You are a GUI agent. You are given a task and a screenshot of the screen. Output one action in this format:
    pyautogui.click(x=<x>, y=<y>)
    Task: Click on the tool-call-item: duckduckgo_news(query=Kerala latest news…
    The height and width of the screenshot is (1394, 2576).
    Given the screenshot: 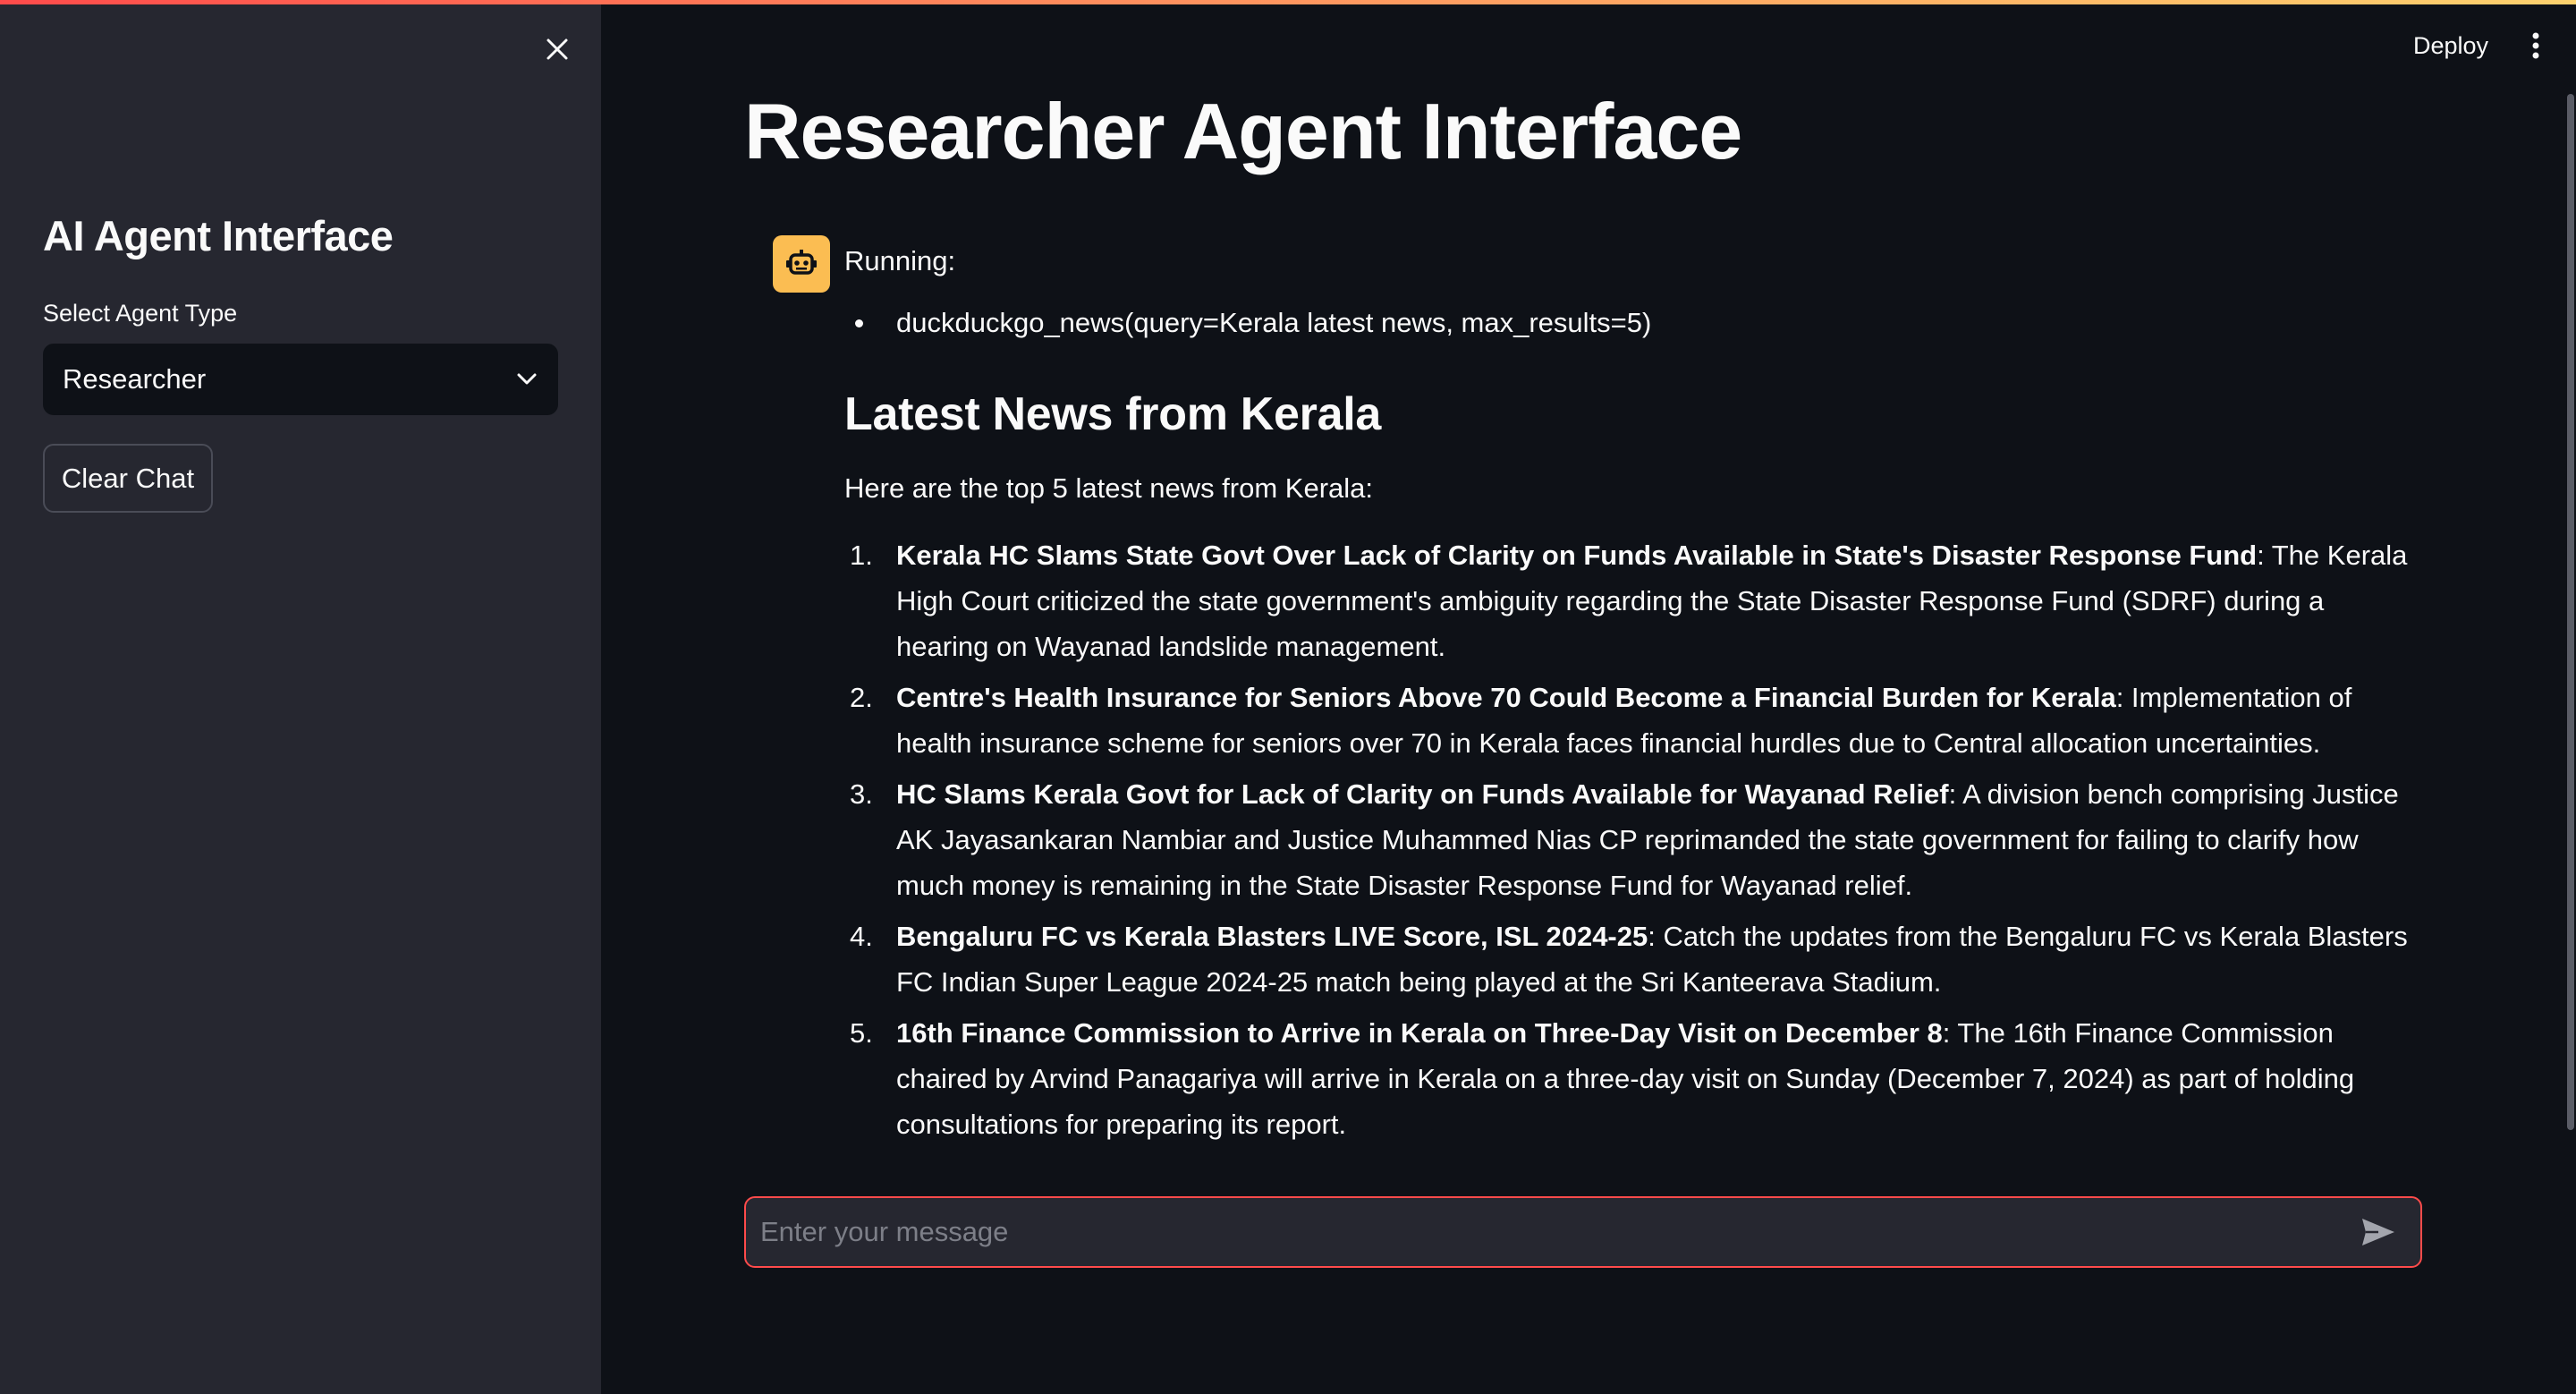 What is the action you would take?
    pyautogui.click(x=1631, y=322)
    